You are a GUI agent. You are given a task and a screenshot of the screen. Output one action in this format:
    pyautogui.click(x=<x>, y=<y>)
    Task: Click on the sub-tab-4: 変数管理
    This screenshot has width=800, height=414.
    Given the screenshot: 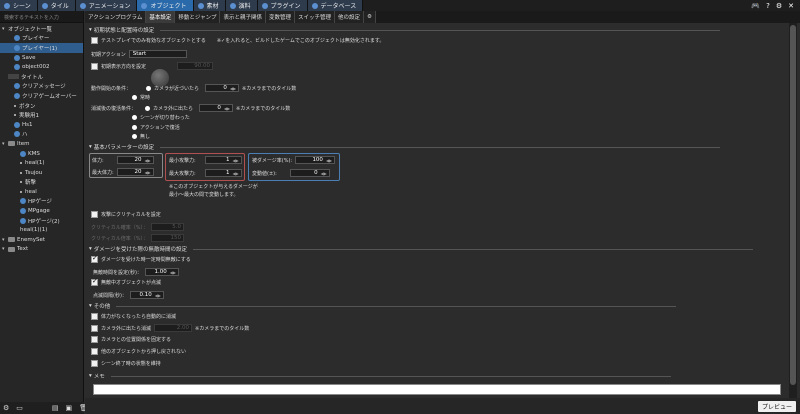 What is the action you would take?
    pyautogui.click(x=281, y=17)
    